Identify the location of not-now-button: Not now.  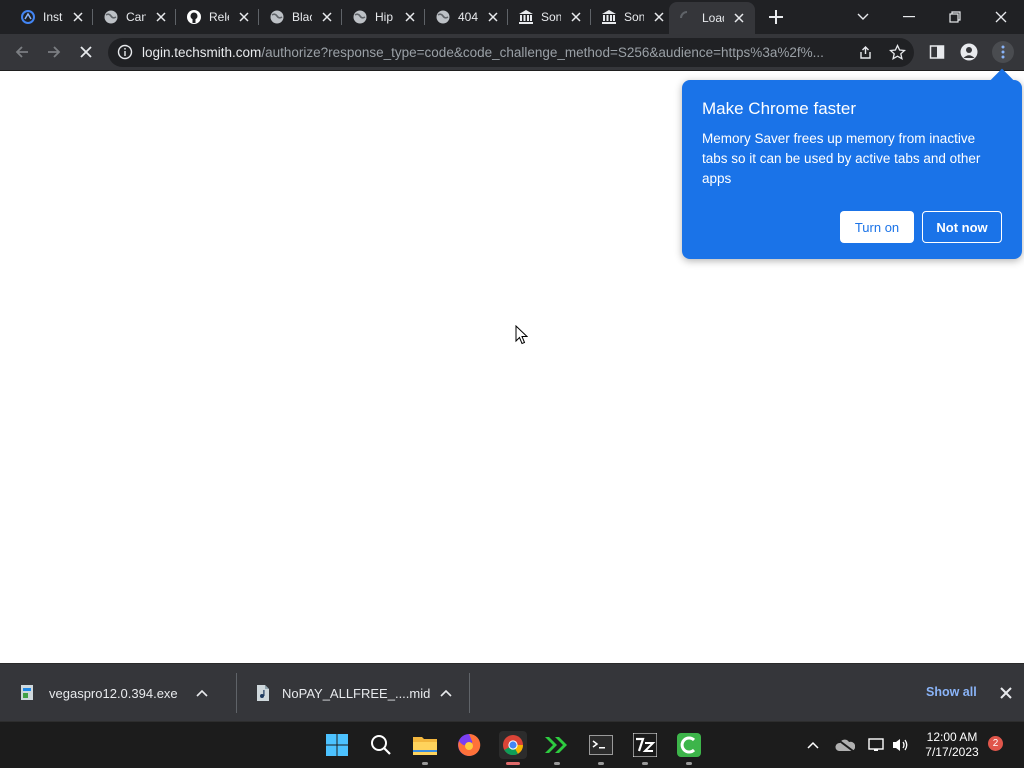
(962, 227).